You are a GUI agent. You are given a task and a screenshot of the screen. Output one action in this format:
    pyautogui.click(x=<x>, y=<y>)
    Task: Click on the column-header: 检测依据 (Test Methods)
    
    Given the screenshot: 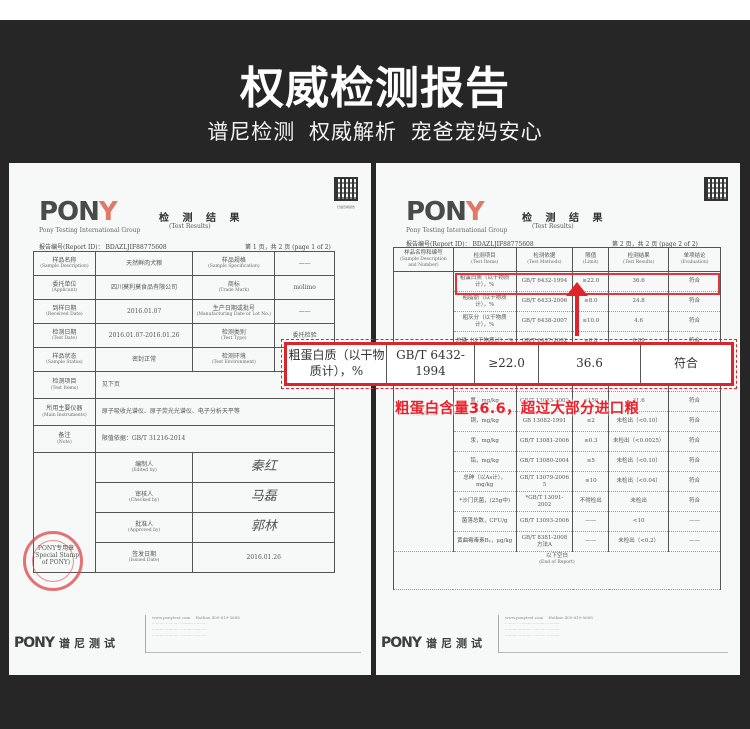 What is the action you would take?
    pyautogui.click(x=544, y=259)
    